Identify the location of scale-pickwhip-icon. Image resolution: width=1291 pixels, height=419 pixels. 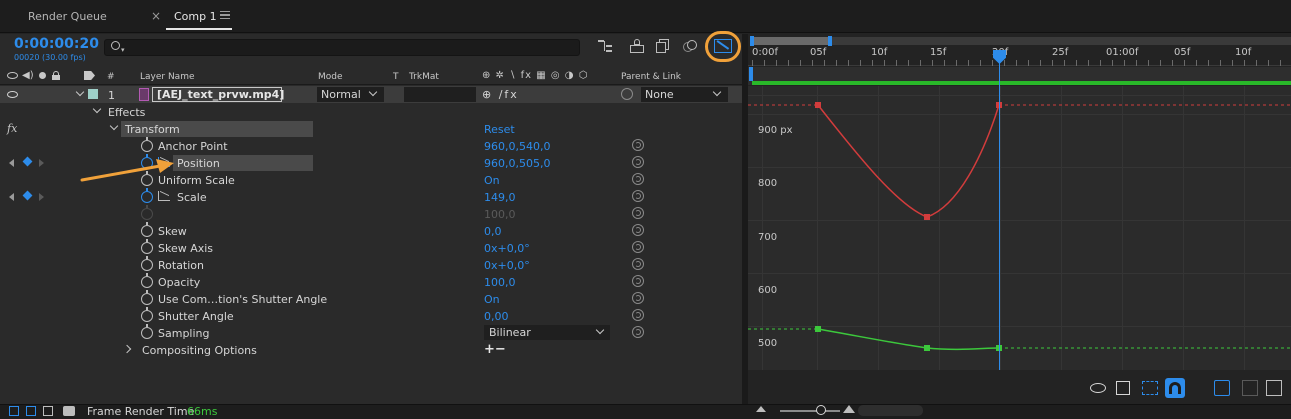
(638, 196).